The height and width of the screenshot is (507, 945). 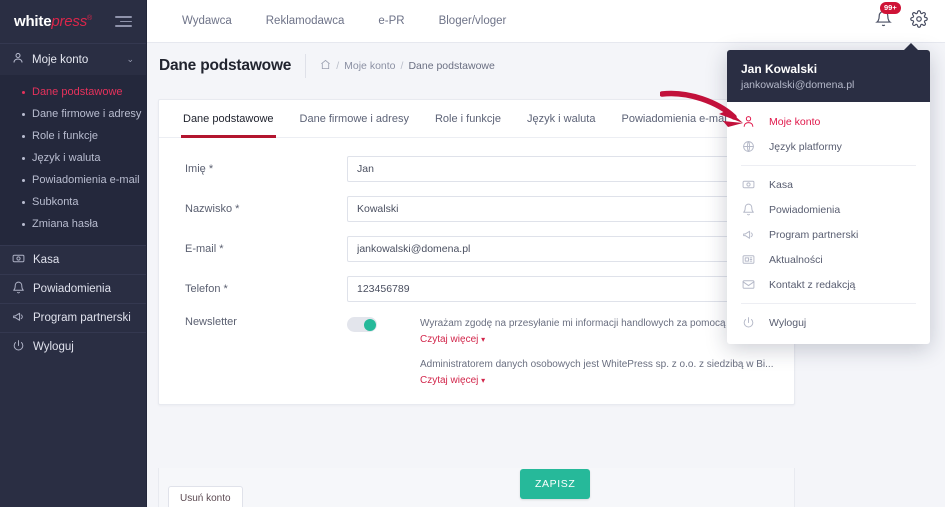 I want to click on sidebar-subitem-label: Zmiana hasła, so click(x=65, y=224).